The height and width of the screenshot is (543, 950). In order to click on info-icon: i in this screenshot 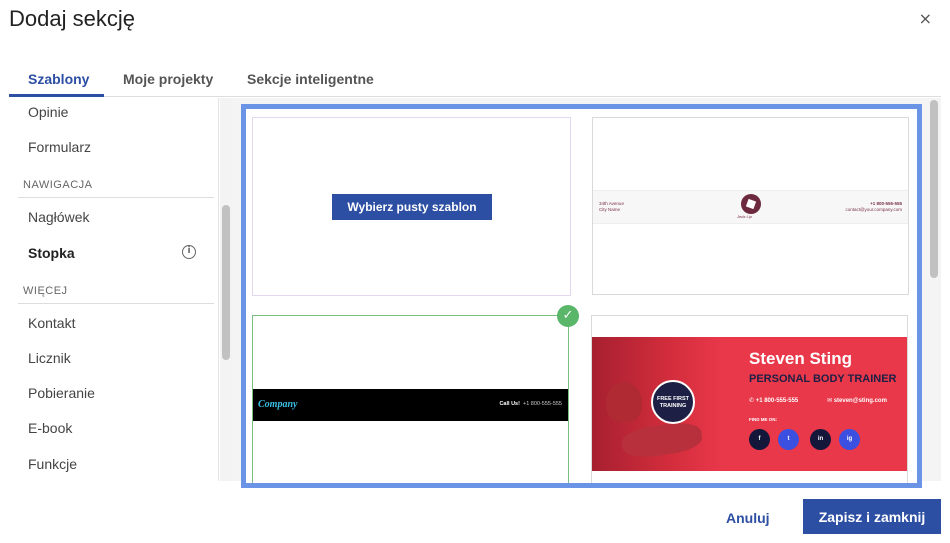, I will do `click(189, 252)`.